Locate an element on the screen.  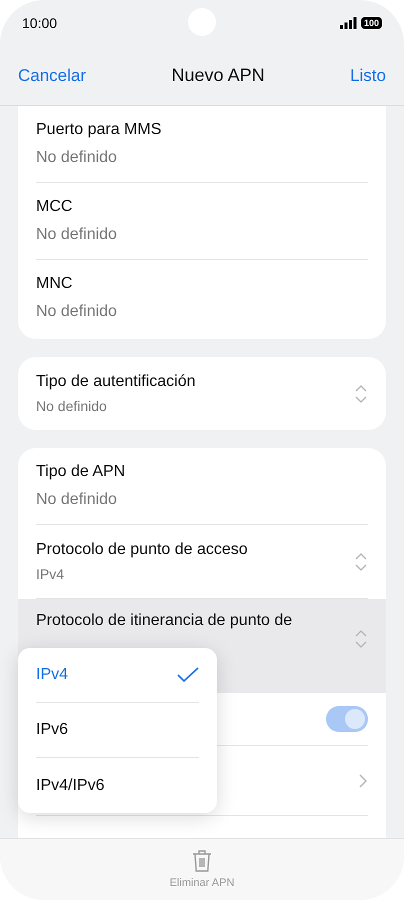
menu-option: IPv6 is located at coordinates (117, 730).